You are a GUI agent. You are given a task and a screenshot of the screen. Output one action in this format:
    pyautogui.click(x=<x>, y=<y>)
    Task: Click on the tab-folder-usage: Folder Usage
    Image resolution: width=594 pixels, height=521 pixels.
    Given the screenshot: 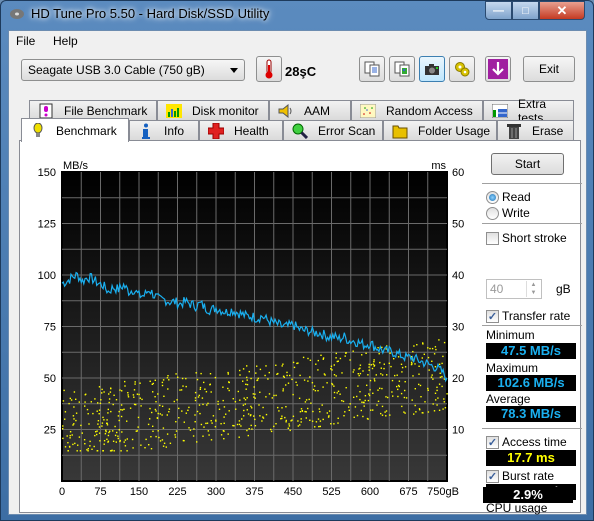 What is the action you would take?
    pyautogui.click(x=440, y=130)
    